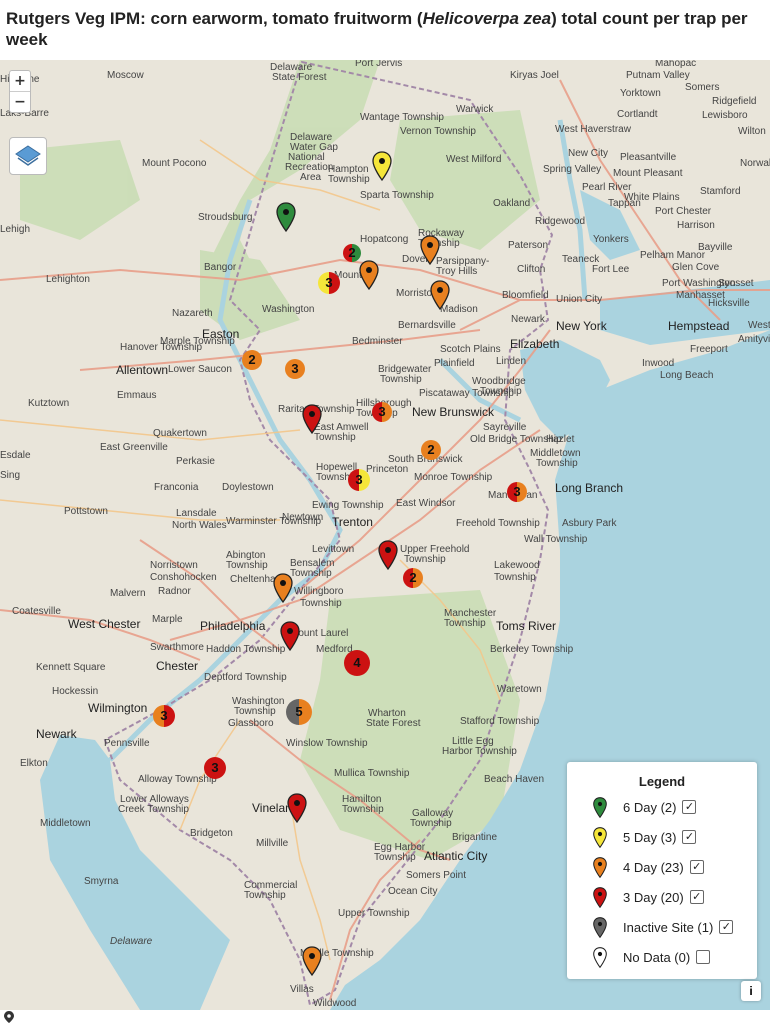 This screenshot has height=1024, width=770. Describe the element at coordinates (125, 75) in the screenshot. I see `svg-text: Moscow` at that location.